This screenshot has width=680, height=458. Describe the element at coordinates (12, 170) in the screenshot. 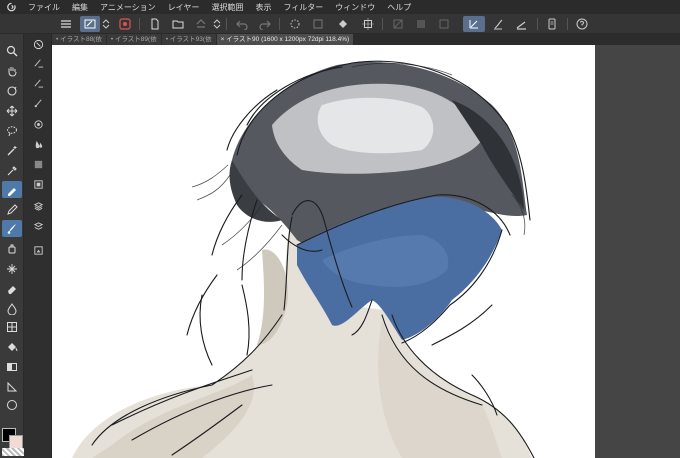

I see `eyedropper-icon` at that location.